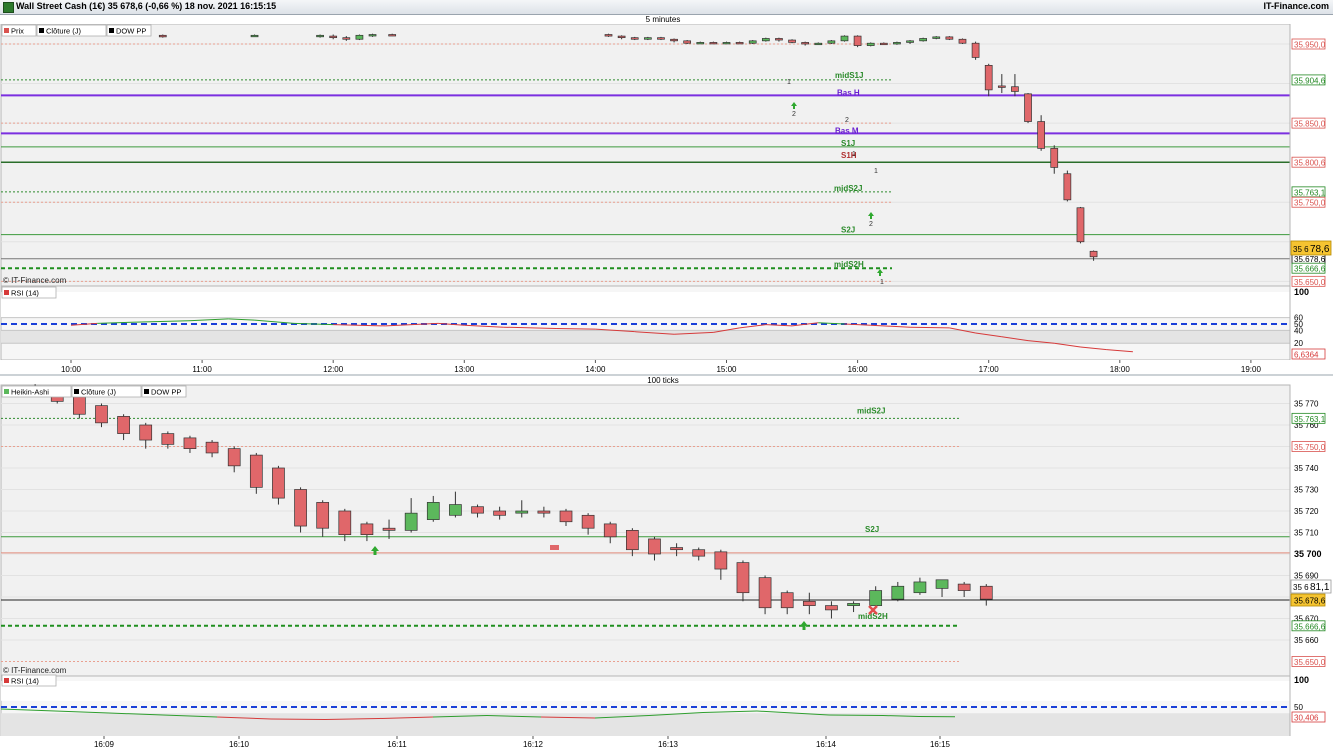 This screenshot has width=1333, height=750. I want to click on top-level-label-2: Bas M, so click(847, 130).